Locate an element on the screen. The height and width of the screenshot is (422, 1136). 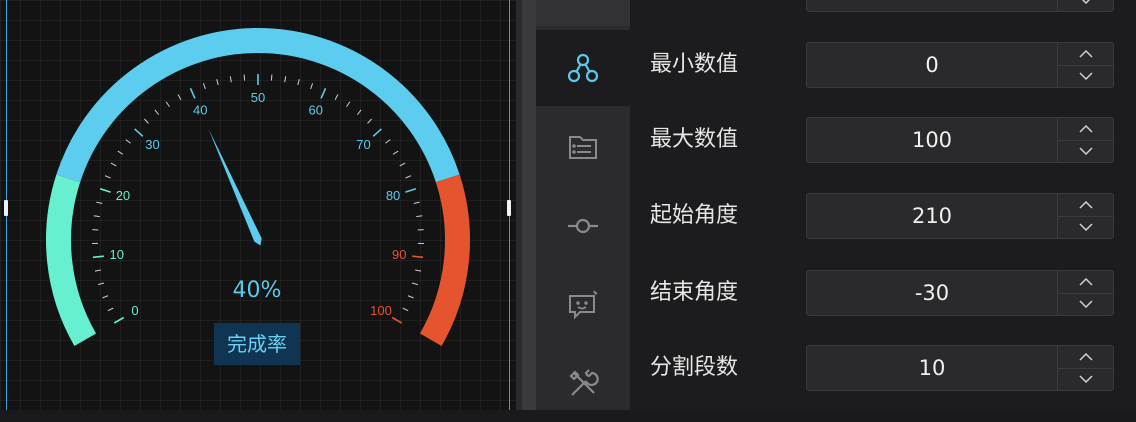
commit-node-icon is located at coordinates (583, 226).